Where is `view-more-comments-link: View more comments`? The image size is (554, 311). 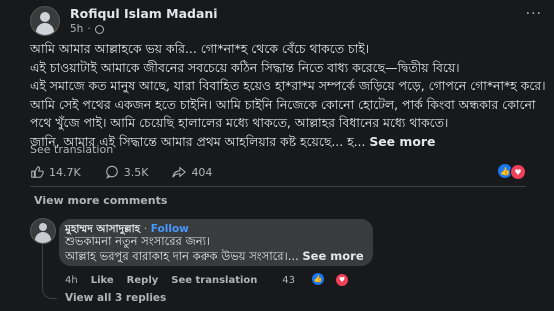 view-more-comments-link: View more comments is located at coordinates (100, 200).